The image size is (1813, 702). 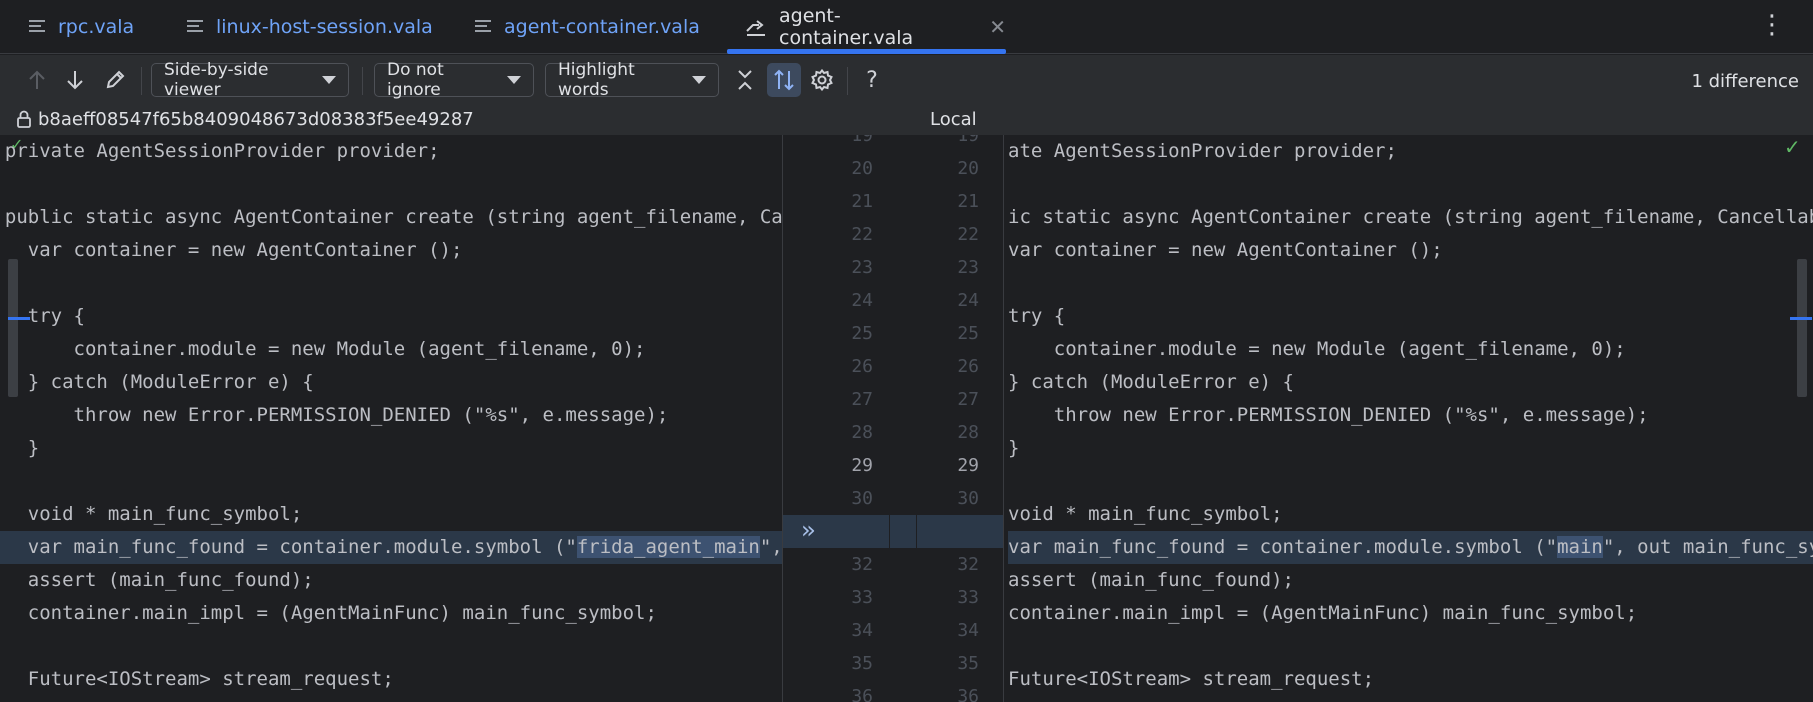 What do you see at coordinates (968, 630) in the screenshot?
I see `right-line-number: 34` at bounding box center [968, 630].